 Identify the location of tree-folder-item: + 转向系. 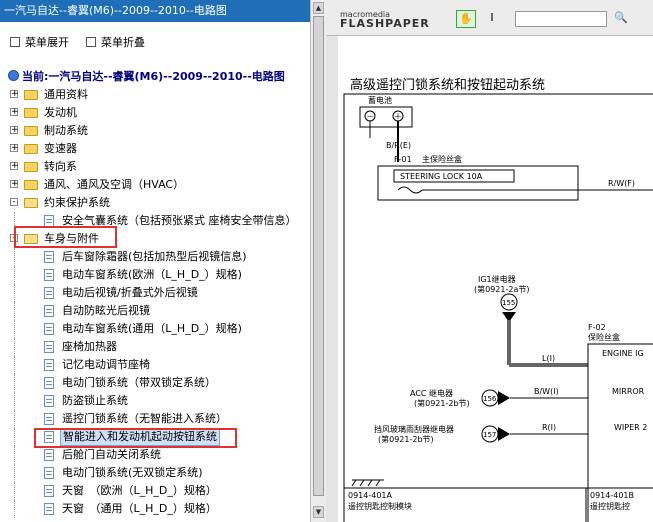
(155, 167).